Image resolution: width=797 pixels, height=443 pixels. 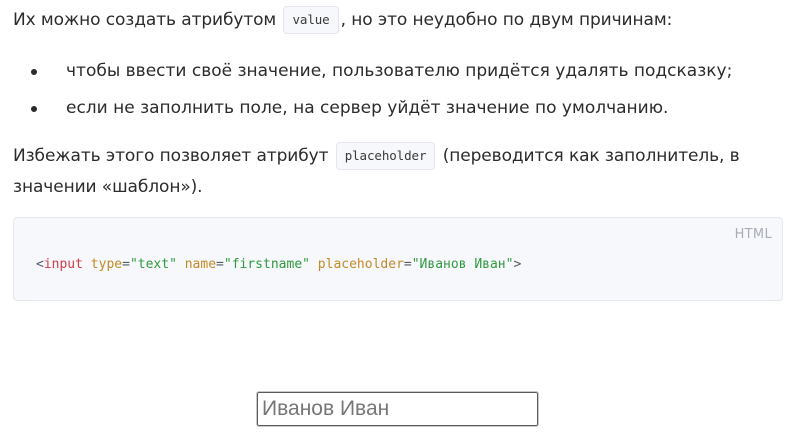 What do you see at coordinates (145, 20) in the screenshot?
I see `intro-text-before: Их можно создать атрибутом` at bounding box center [145, 20].